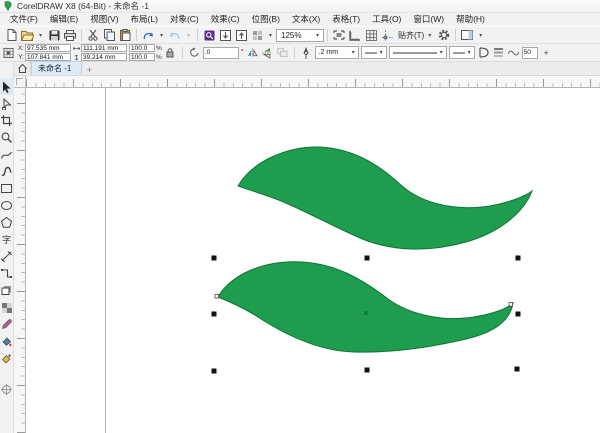 This screenshot has width=600, height=433. What do you see at coordinates (483, 53) in the screenshot?
I see `wrap-paragraph-text-icon` at bounding box center [483, 53].